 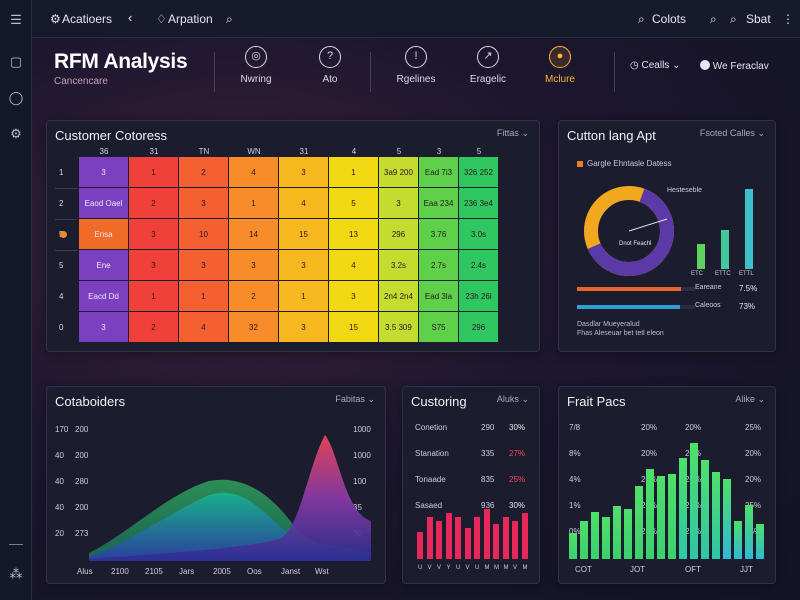 I want to click on heatmap-cell: 5, so click(x=353, y=203).